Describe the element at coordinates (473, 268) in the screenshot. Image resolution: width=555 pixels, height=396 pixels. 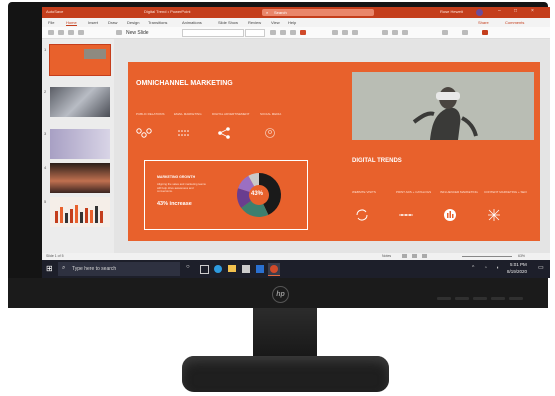
I see `chevron-up-icon: ^` at that location.